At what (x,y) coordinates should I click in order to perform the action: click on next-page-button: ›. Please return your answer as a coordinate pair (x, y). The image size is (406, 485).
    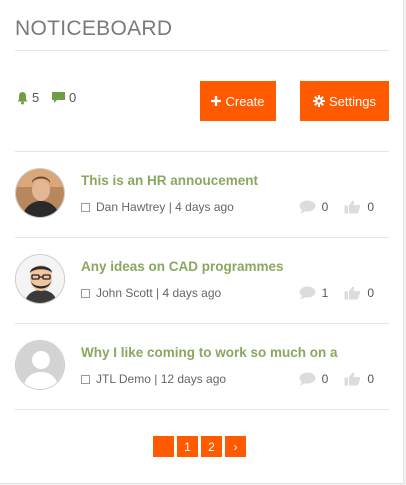
    Looking at the image, I should click on (235, 446).